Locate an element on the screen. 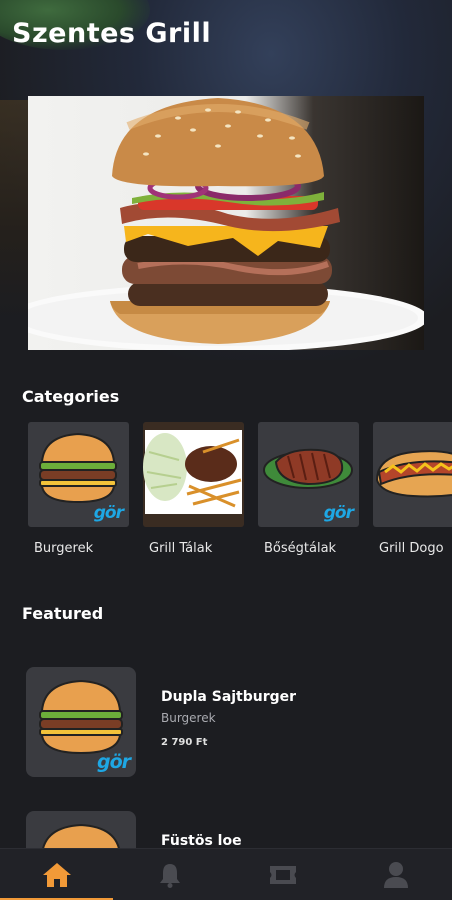 The width and height of the screenshot is (452, 900). tab-notifications is located at coordinates (169, 874).